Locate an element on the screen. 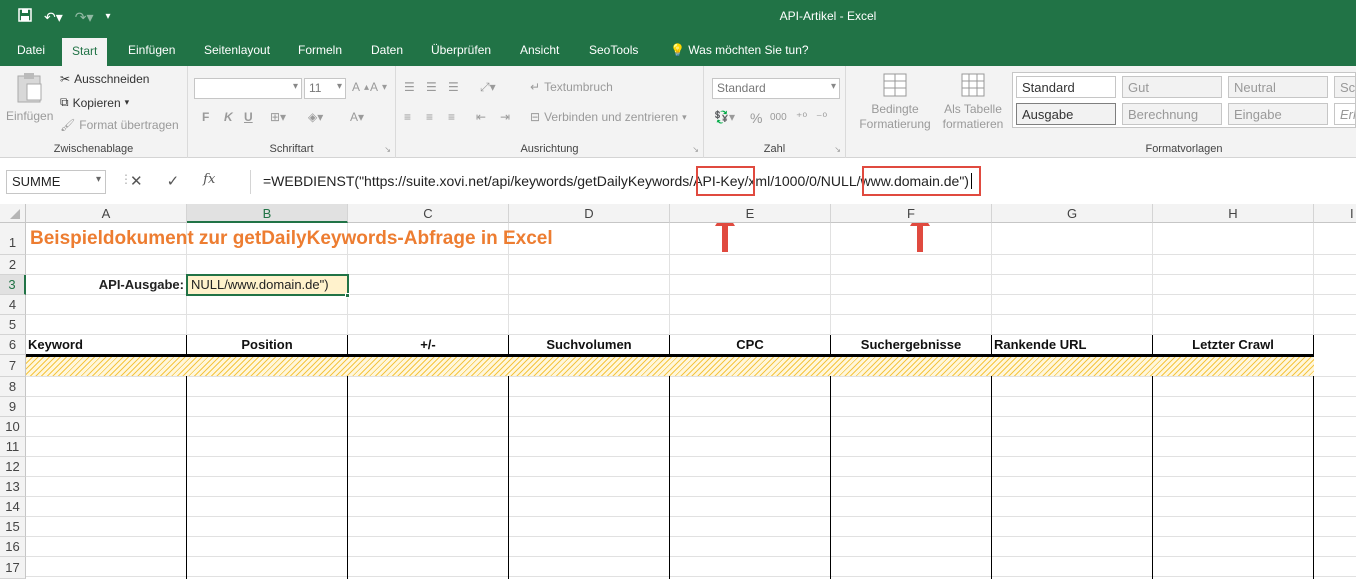  row-header-1: 1 is located at coordinates (13, 239).